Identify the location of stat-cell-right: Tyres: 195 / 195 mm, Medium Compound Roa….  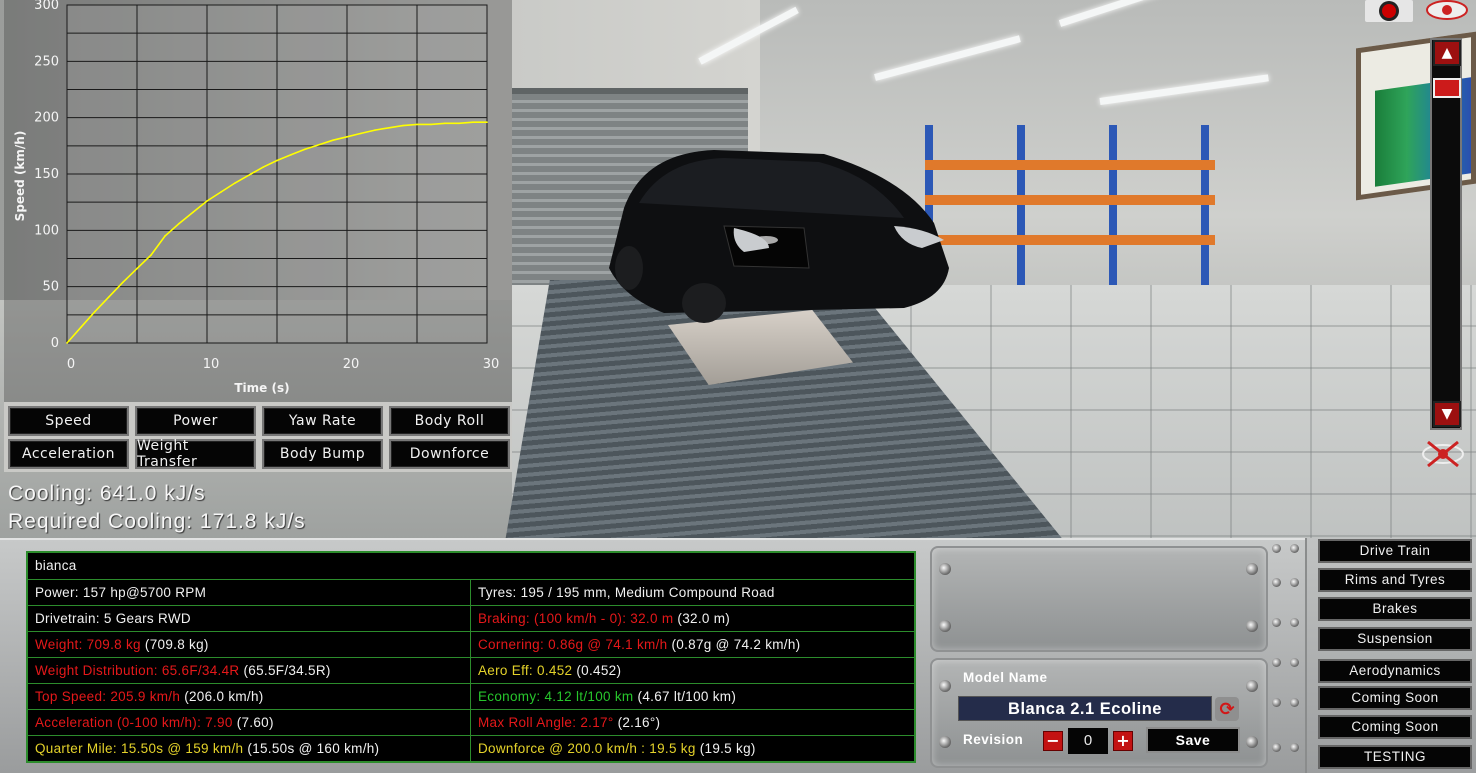
(692, 592).